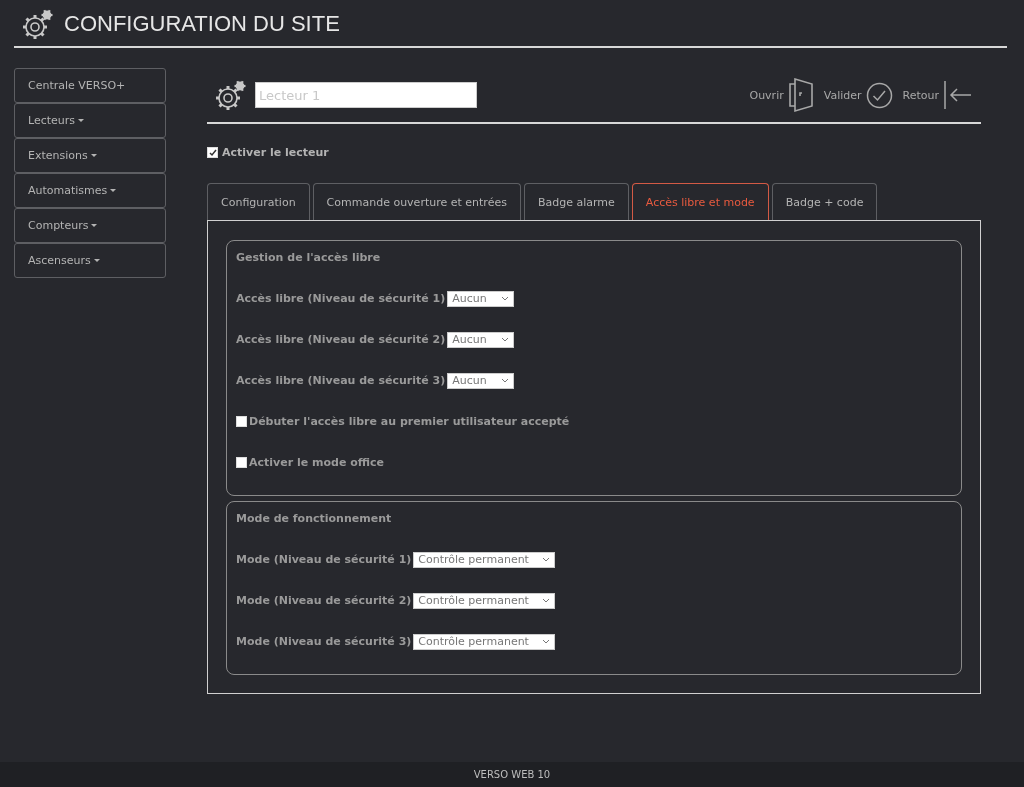 The height and width of the screenshot is (787, 1024). What do you see at coordinates (800, 95) in the screenshot?
I see `door-icon` at bounding box center [800, 95].